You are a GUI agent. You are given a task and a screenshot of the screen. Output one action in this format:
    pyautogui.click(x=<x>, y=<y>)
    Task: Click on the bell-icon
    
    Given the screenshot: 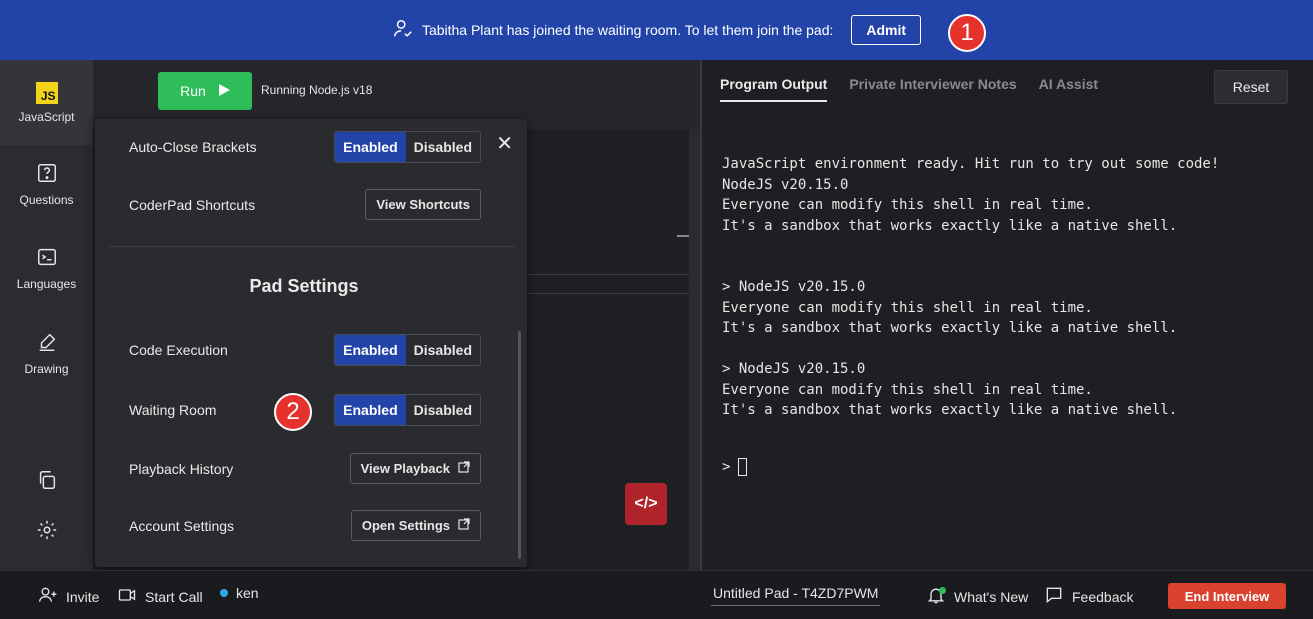 What is the action you would take?
    pyautogui.click(x=936, y=596)
    